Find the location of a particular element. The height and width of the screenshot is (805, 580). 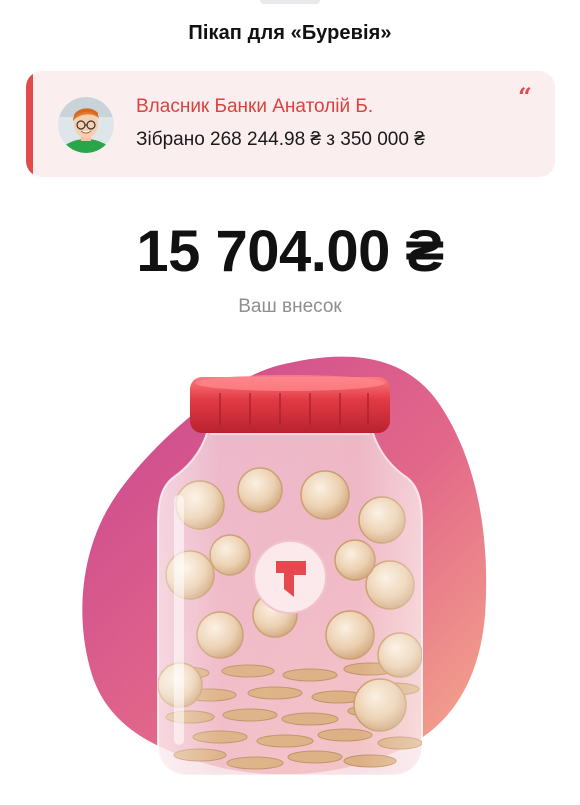

avatar is located at coordinates (86, 125).